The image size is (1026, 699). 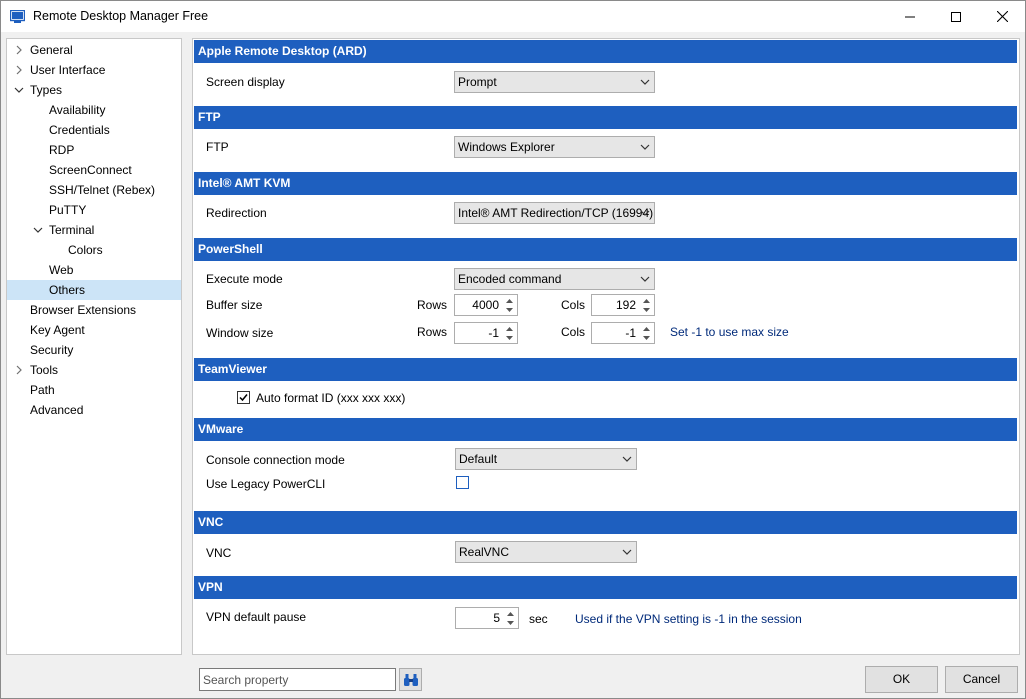 What do you see at coordinates (244, 279) in the screenshot?
I see `execute-mode-label: Execute mode` at bounding box center [244, 279].